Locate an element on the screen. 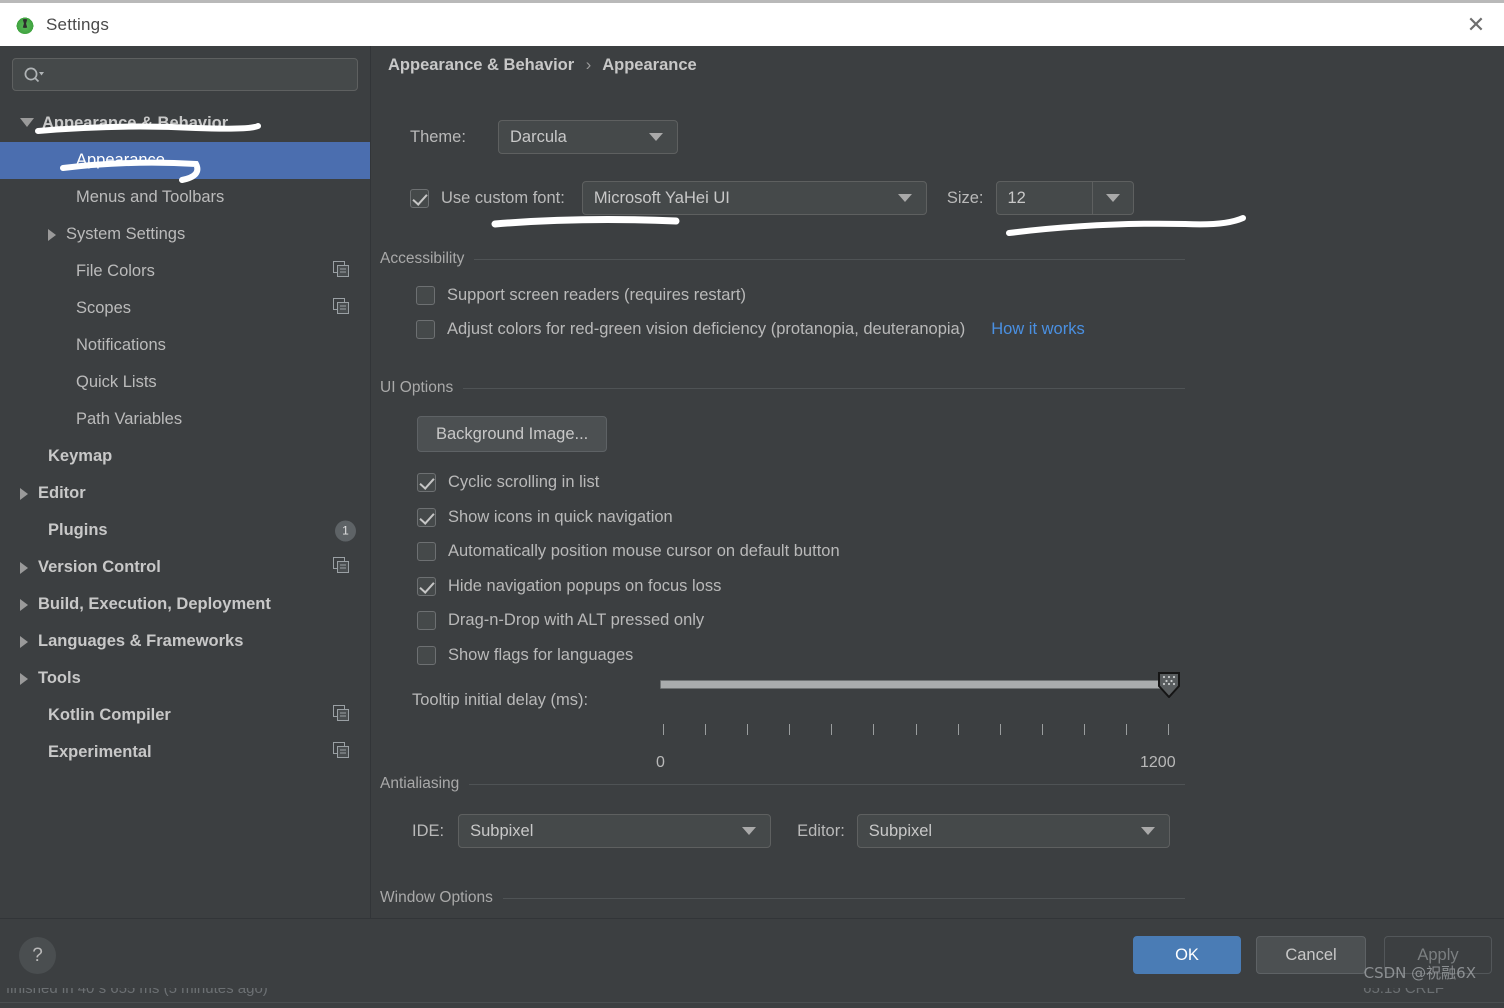 Image resolution: width=1504 pixels, height=1008 pixels. ok-button: OK is located at coordinates (1187, 955).